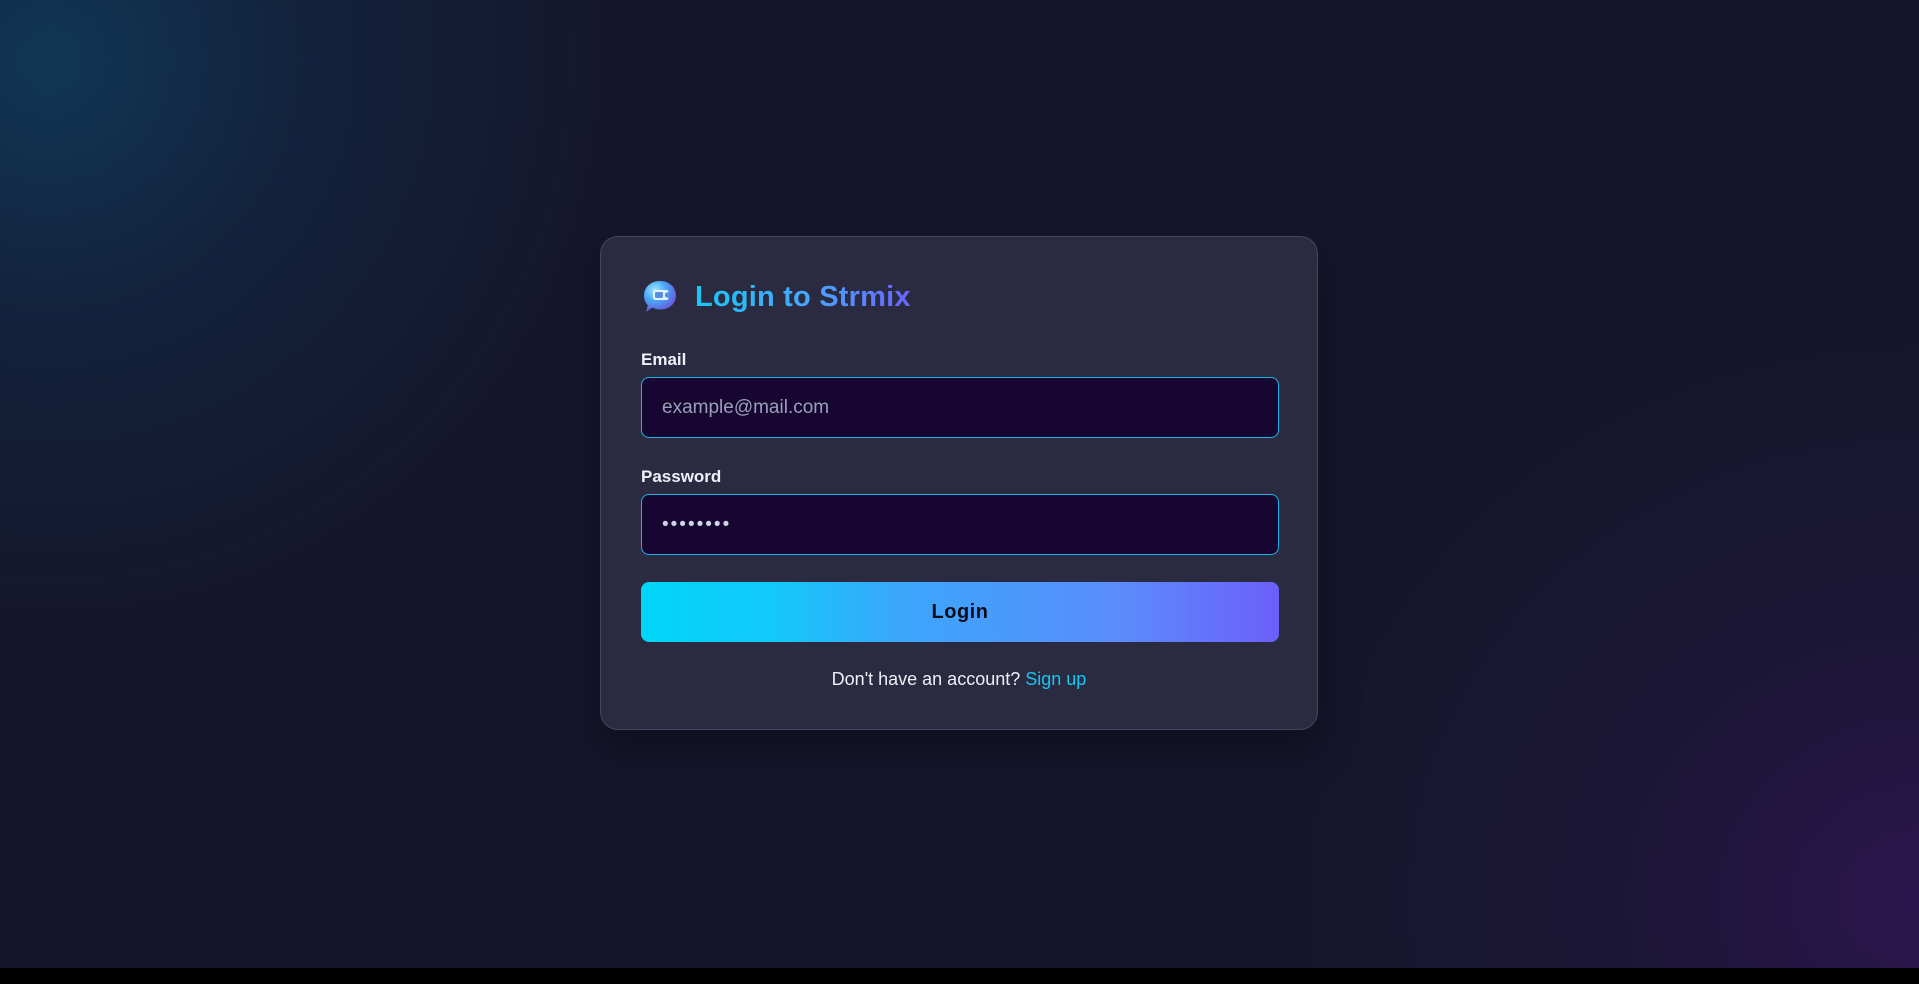 This screenshot has height=984, width=1919. What do you see at coordinates (803, 296) in the screenshot?
I see `page-title: Login to Strmix` at bounding box center [803, 296].